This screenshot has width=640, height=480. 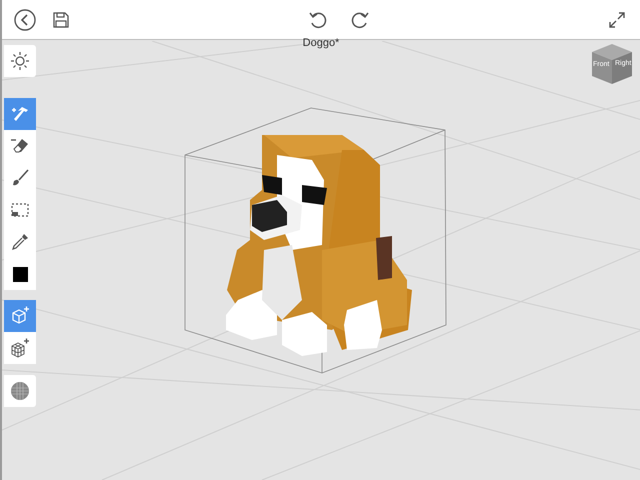 I want to click on undo-icon, so click(x=318, y=20).